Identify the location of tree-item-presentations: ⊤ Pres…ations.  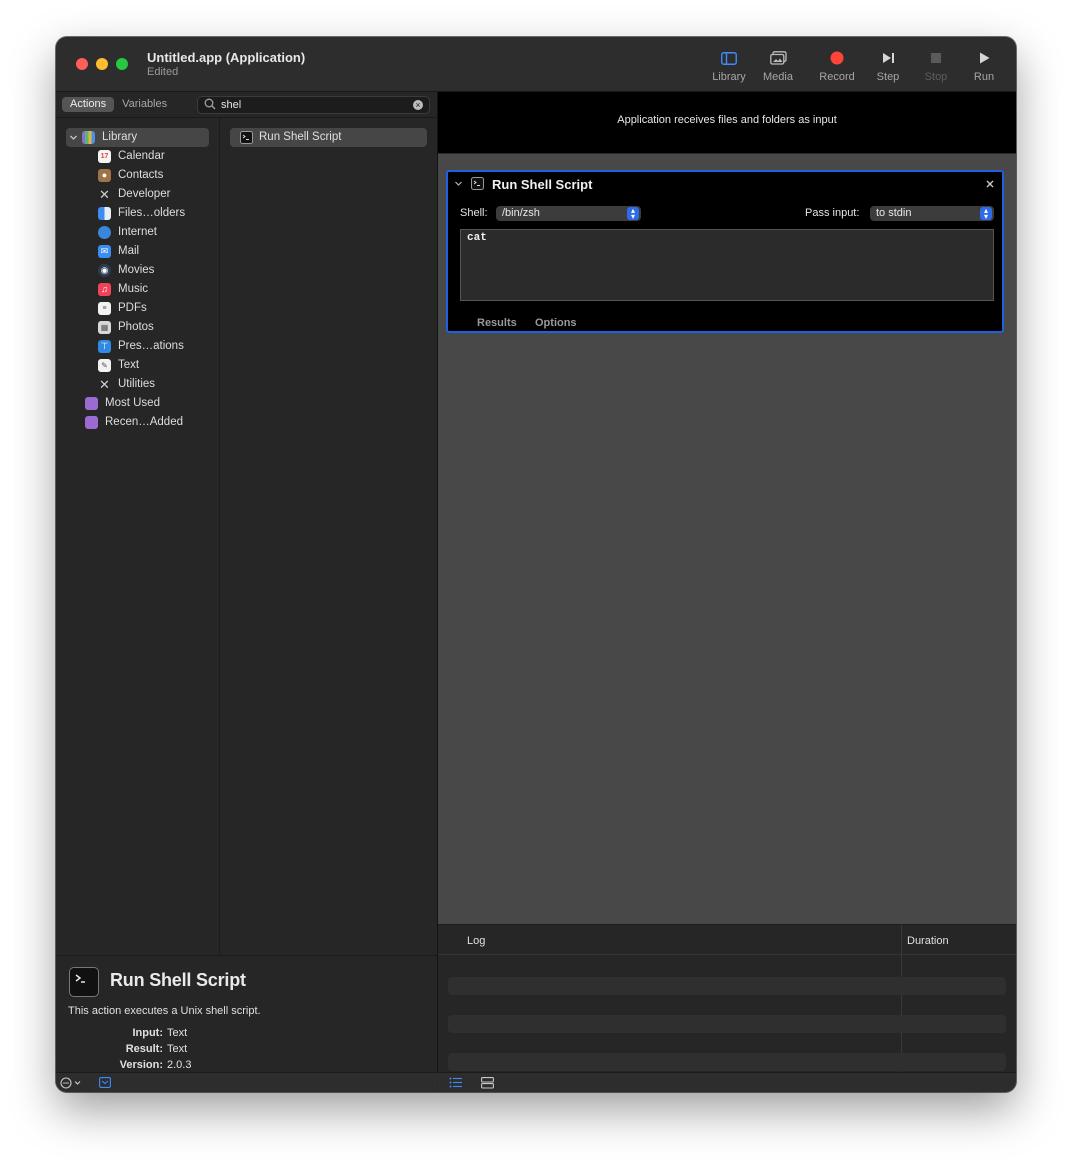
(141, 346).